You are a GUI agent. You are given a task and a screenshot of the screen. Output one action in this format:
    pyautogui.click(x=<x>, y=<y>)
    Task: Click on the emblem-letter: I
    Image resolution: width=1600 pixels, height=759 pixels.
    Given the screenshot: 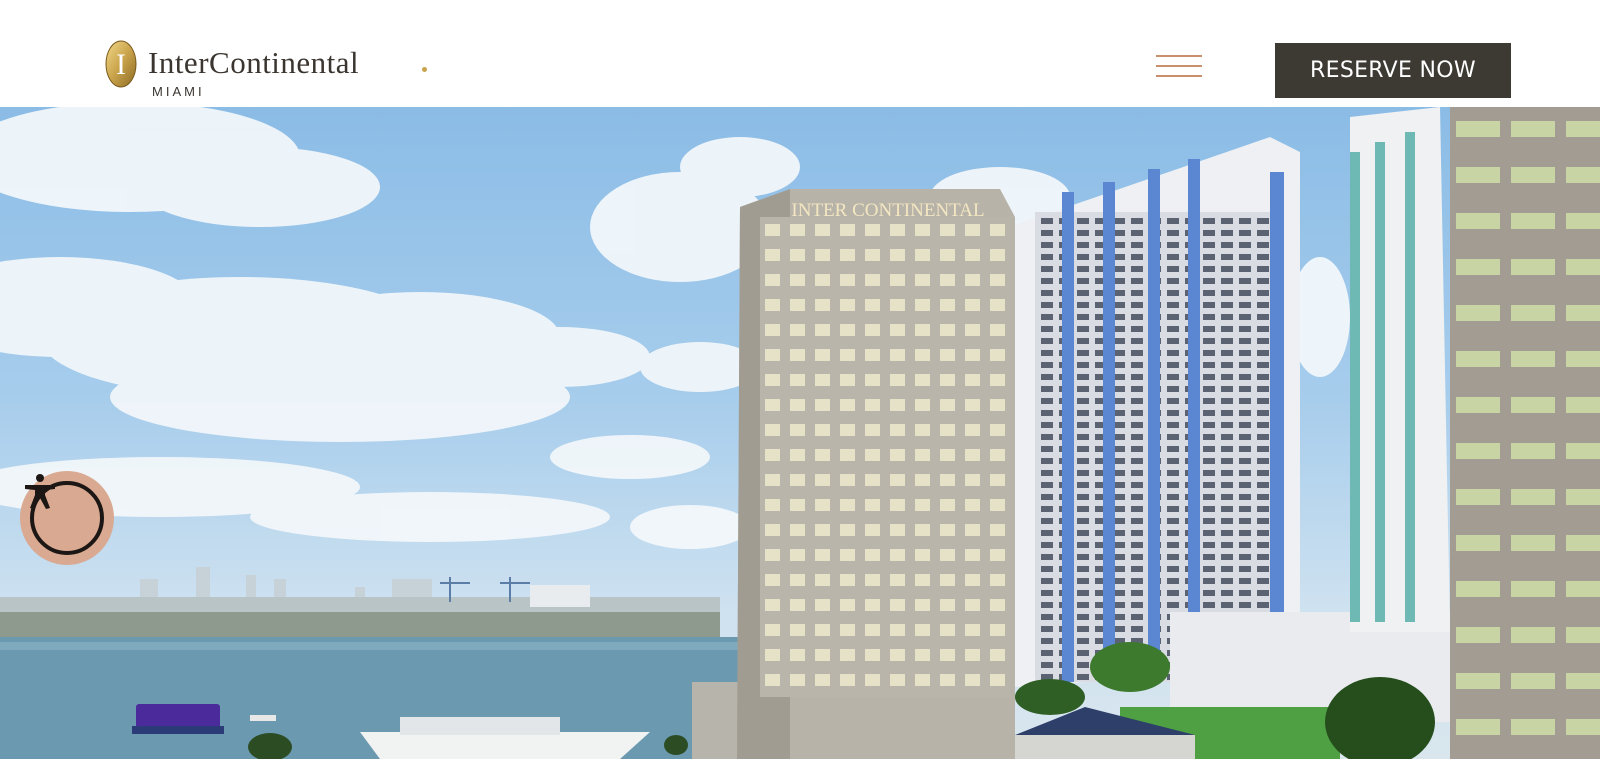 What is the action you would take?
    pyautogui.click(x=121, y=64)
    